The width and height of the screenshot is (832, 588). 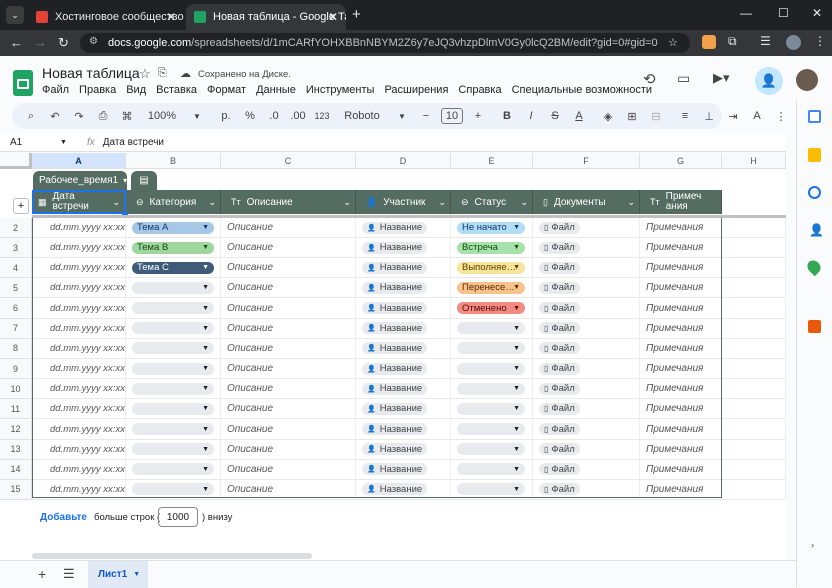 I want to click on table-header-description: Тт Описание ⌄, so click(x=288, y=202).